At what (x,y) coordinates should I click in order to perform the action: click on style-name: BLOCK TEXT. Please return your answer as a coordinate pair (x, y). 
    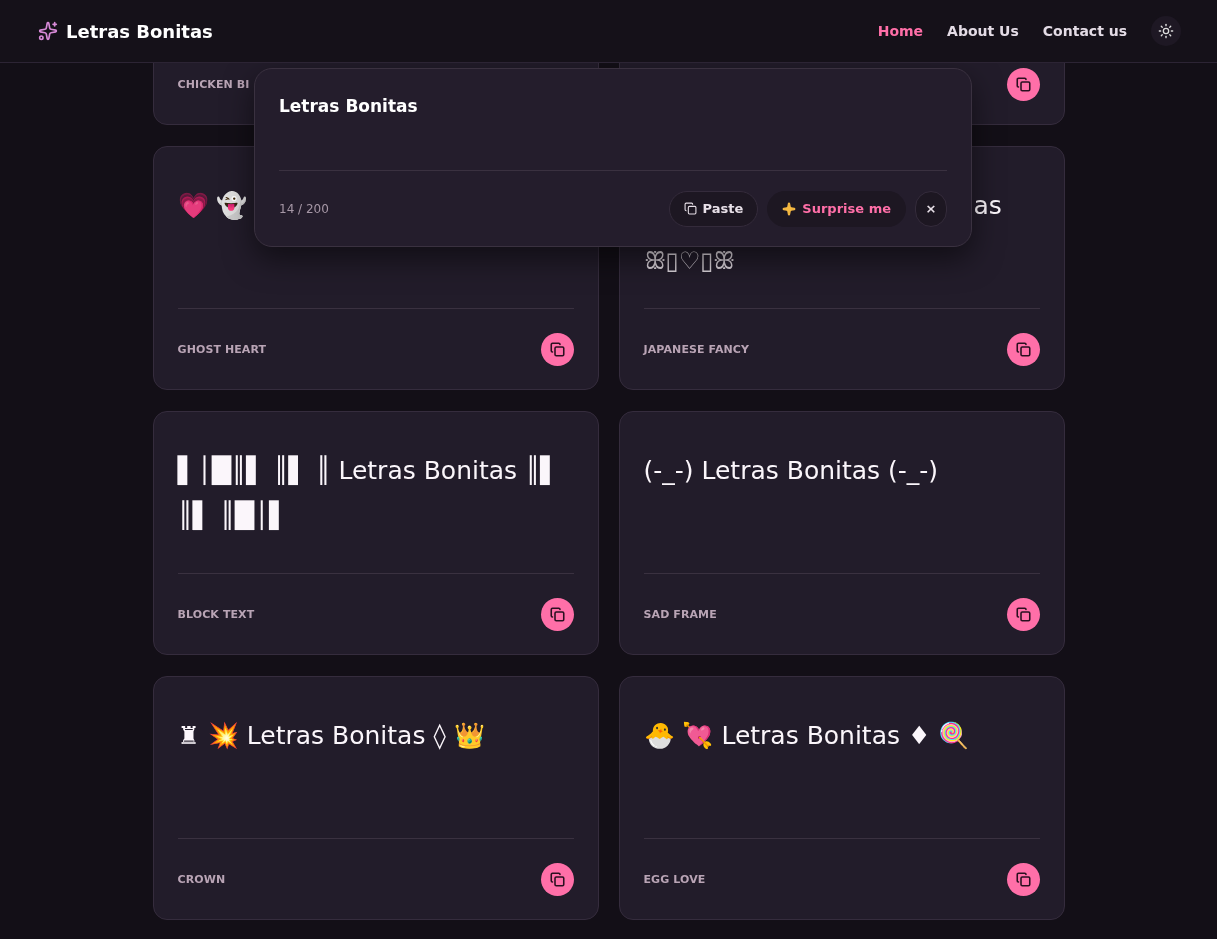
    Looking at the image, I should click on (216, 614).